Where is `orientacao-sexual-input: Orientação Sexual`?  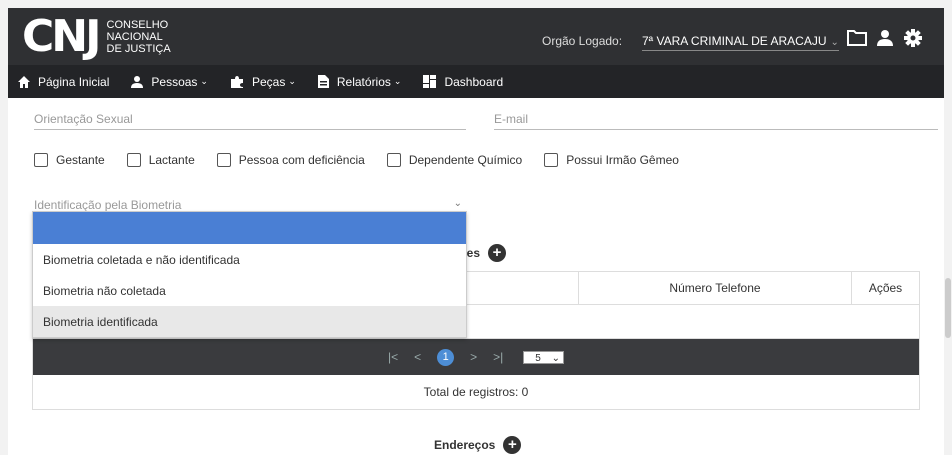 orientacao-sexual-input: Orientação Sexual is located at coordinates (250, 121).